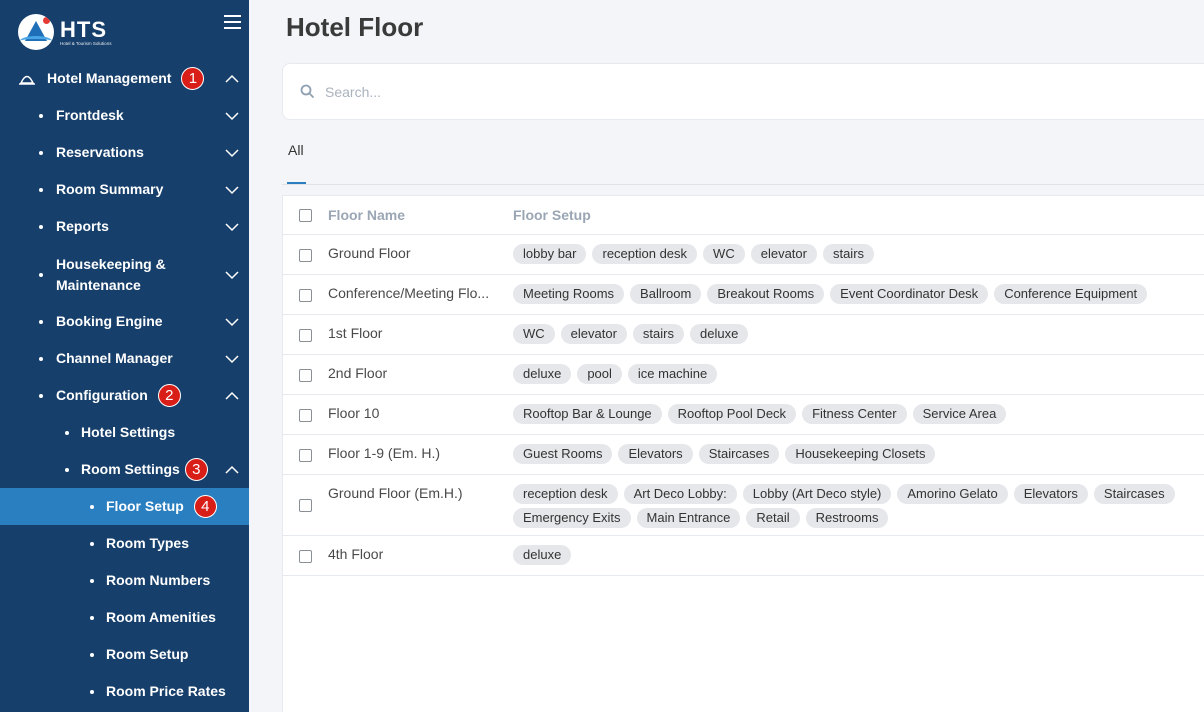 This screenshot has width=1204, height=712. Describe the element at coordinates (952, 494) in the screenshot. I see `setup-tag: Amorino Gelato` at that location.